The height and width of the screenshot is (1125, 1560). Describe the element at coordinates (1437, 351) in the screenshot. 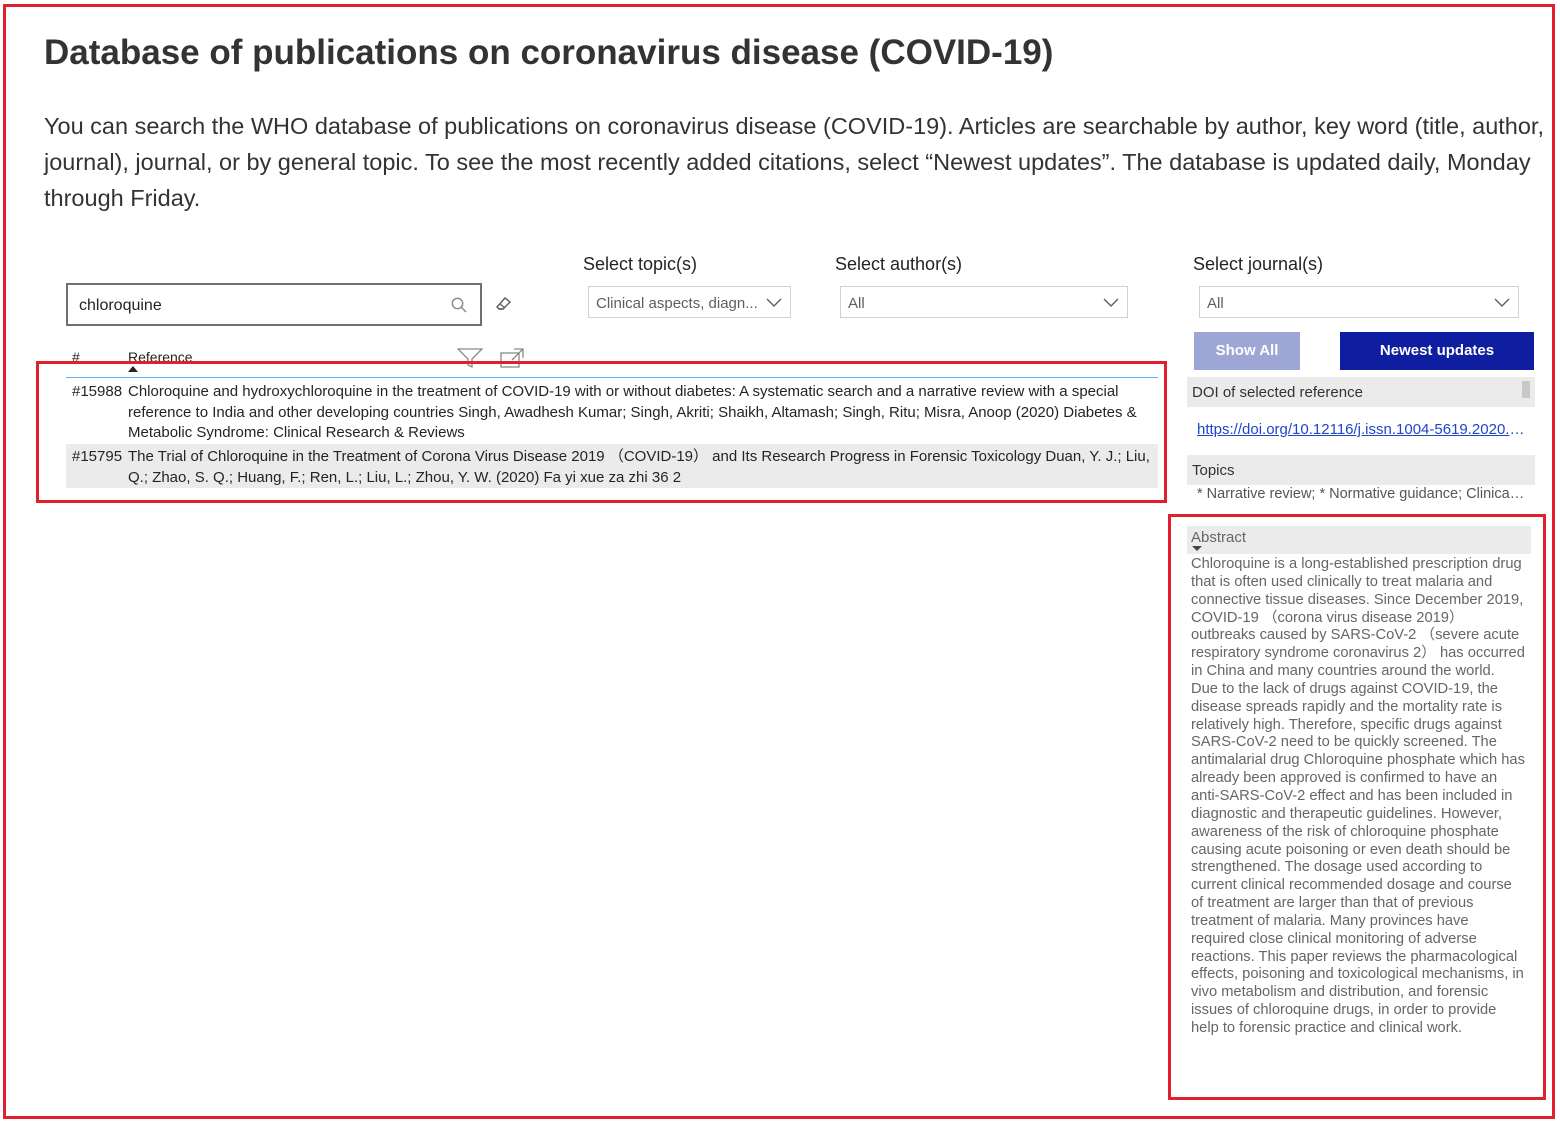

I see `newest-updates-button: Newest updates` at that location.